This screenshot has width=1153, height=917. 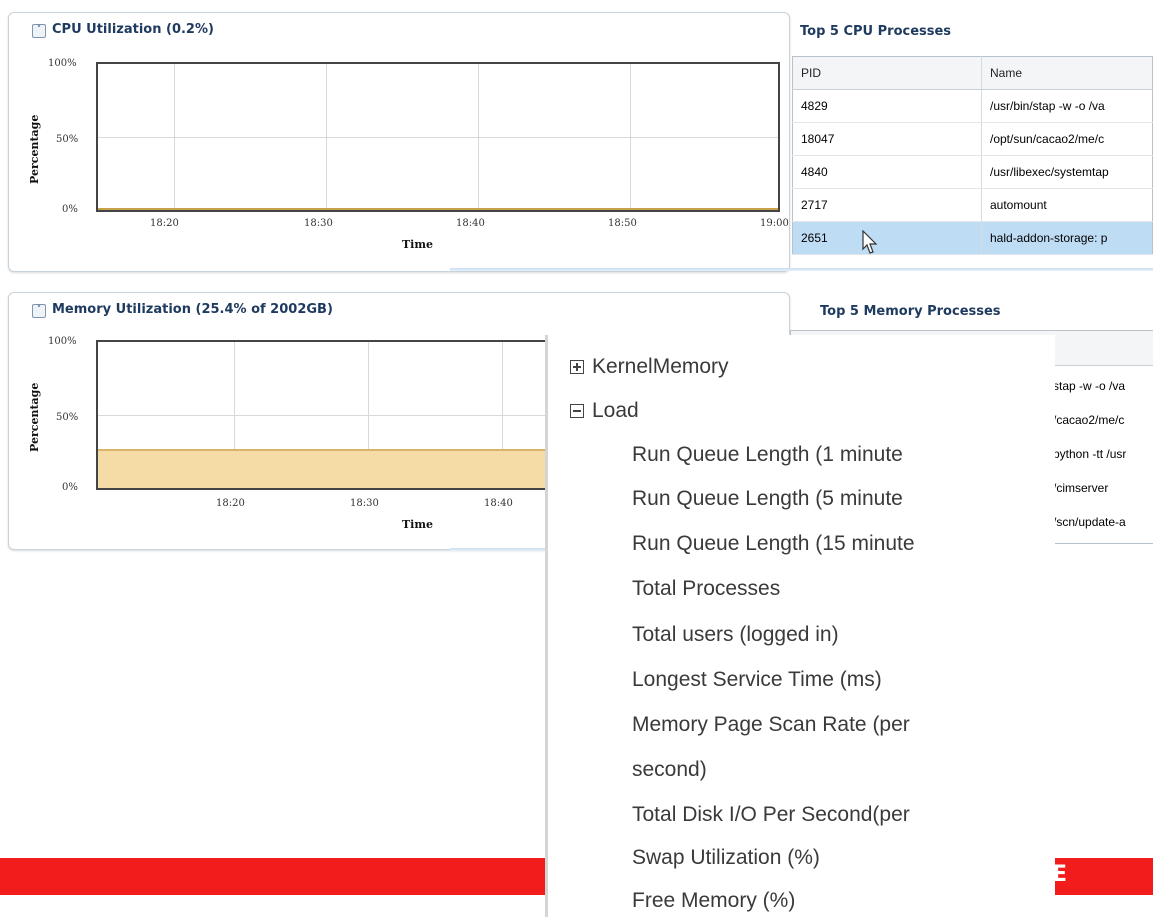 What do you see at coordinates (62, 63) in the screenshot?
I see `cpu-y-tick-100: 100%` at bounding box center [62, 63].